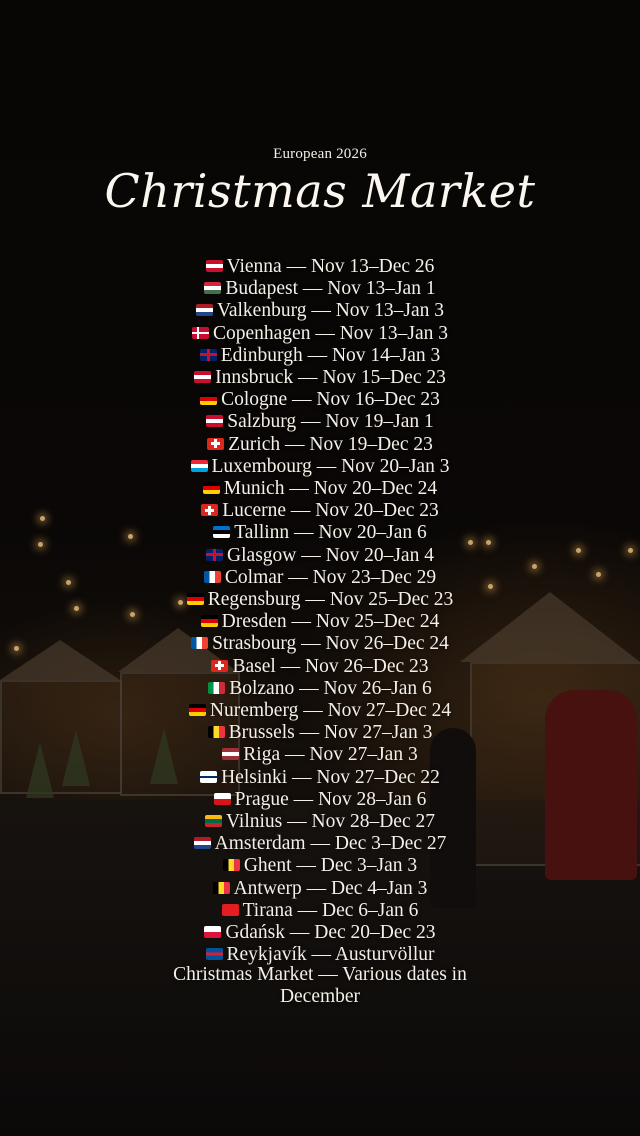  I want to click on market-item: Cologne — Nov 16–Dec 23, so click(320, 400).